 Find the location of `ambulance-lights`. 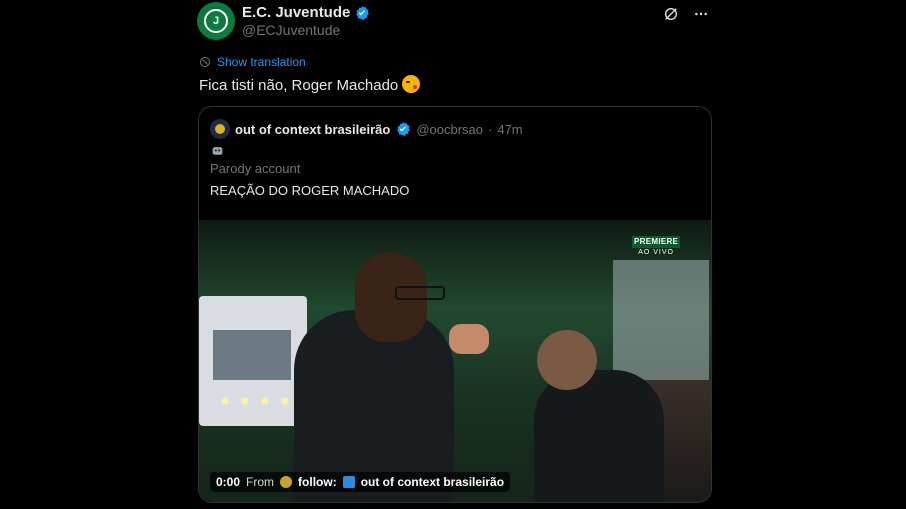

ambulance-lights is located at coordinates (257, 401).